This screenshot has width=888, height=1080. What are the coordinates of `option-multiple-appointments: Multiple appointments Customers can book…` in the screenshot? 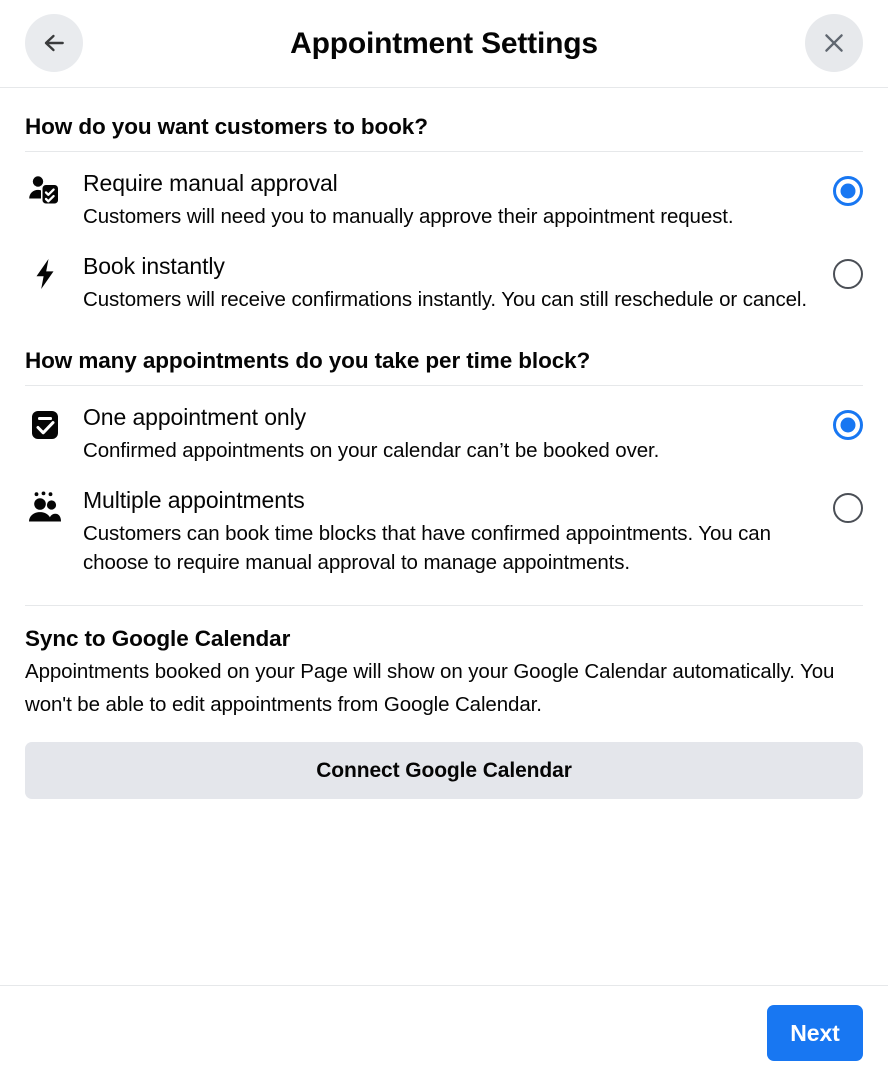 It's located at (444, 525).